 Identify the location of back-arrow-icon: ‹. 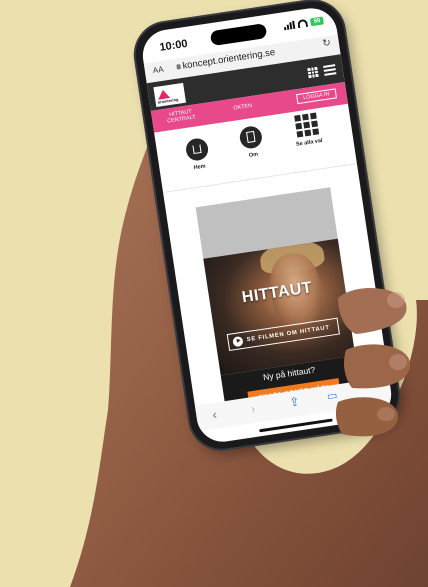
(214, 414).